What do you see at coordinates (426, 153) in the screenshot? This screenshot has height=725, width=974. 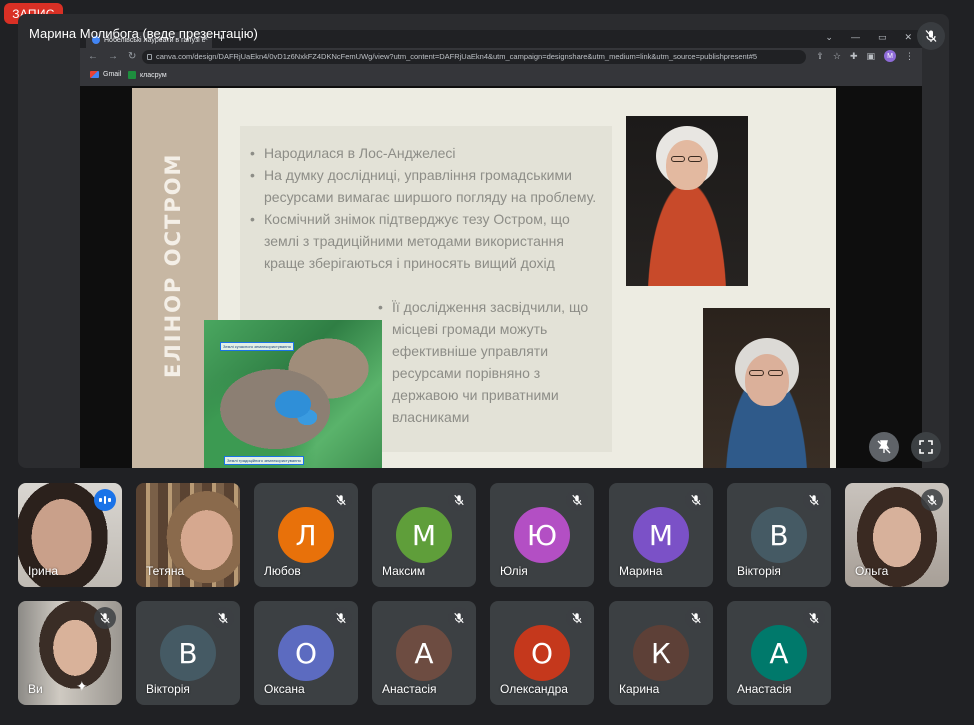 I see `bullet-item: Народилася в Лос-Анджелесі` at bounding box center [426, 153].